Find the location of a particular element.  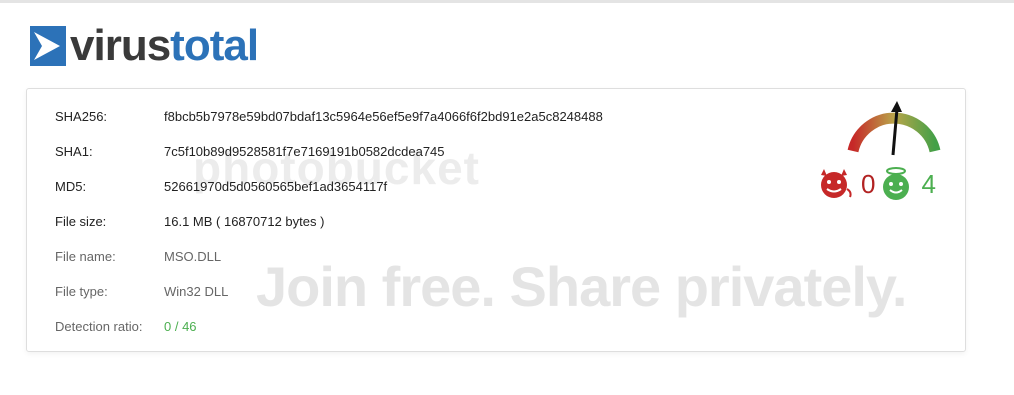

file-name-value: MSO.DLL is located at coordinates (193, 256).